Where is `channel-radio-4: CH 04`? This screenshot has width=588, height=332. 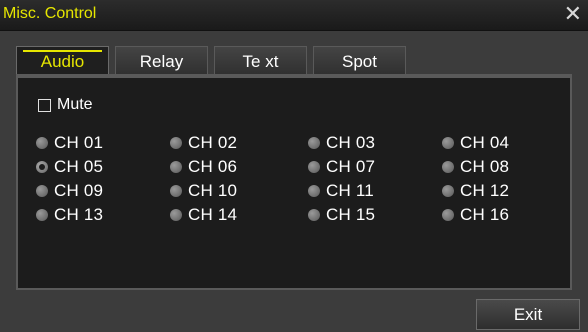 channel-radio-4: CH 04 is located at coordinates (476, 142).